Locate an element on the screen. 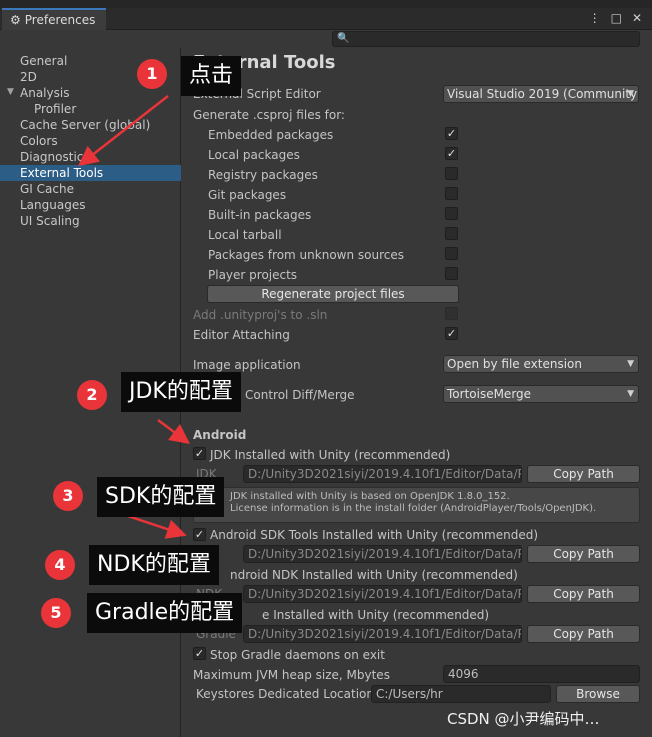 The width and height of the screenshot is (652, 737). annotation-number-2: 2 is located at coordinates (92, 395).